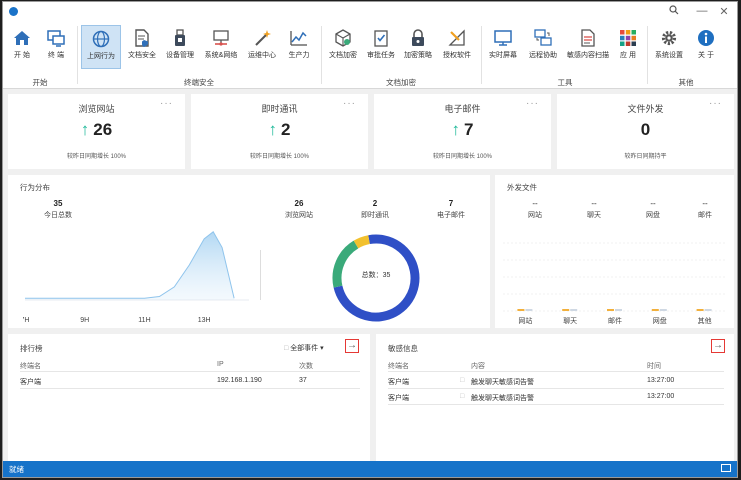  I want to click on ribbon-label: 授权软件, so click(457, 55).